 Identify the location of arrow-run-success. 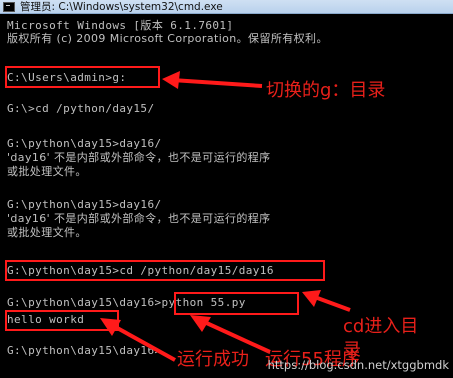
(142, 342).